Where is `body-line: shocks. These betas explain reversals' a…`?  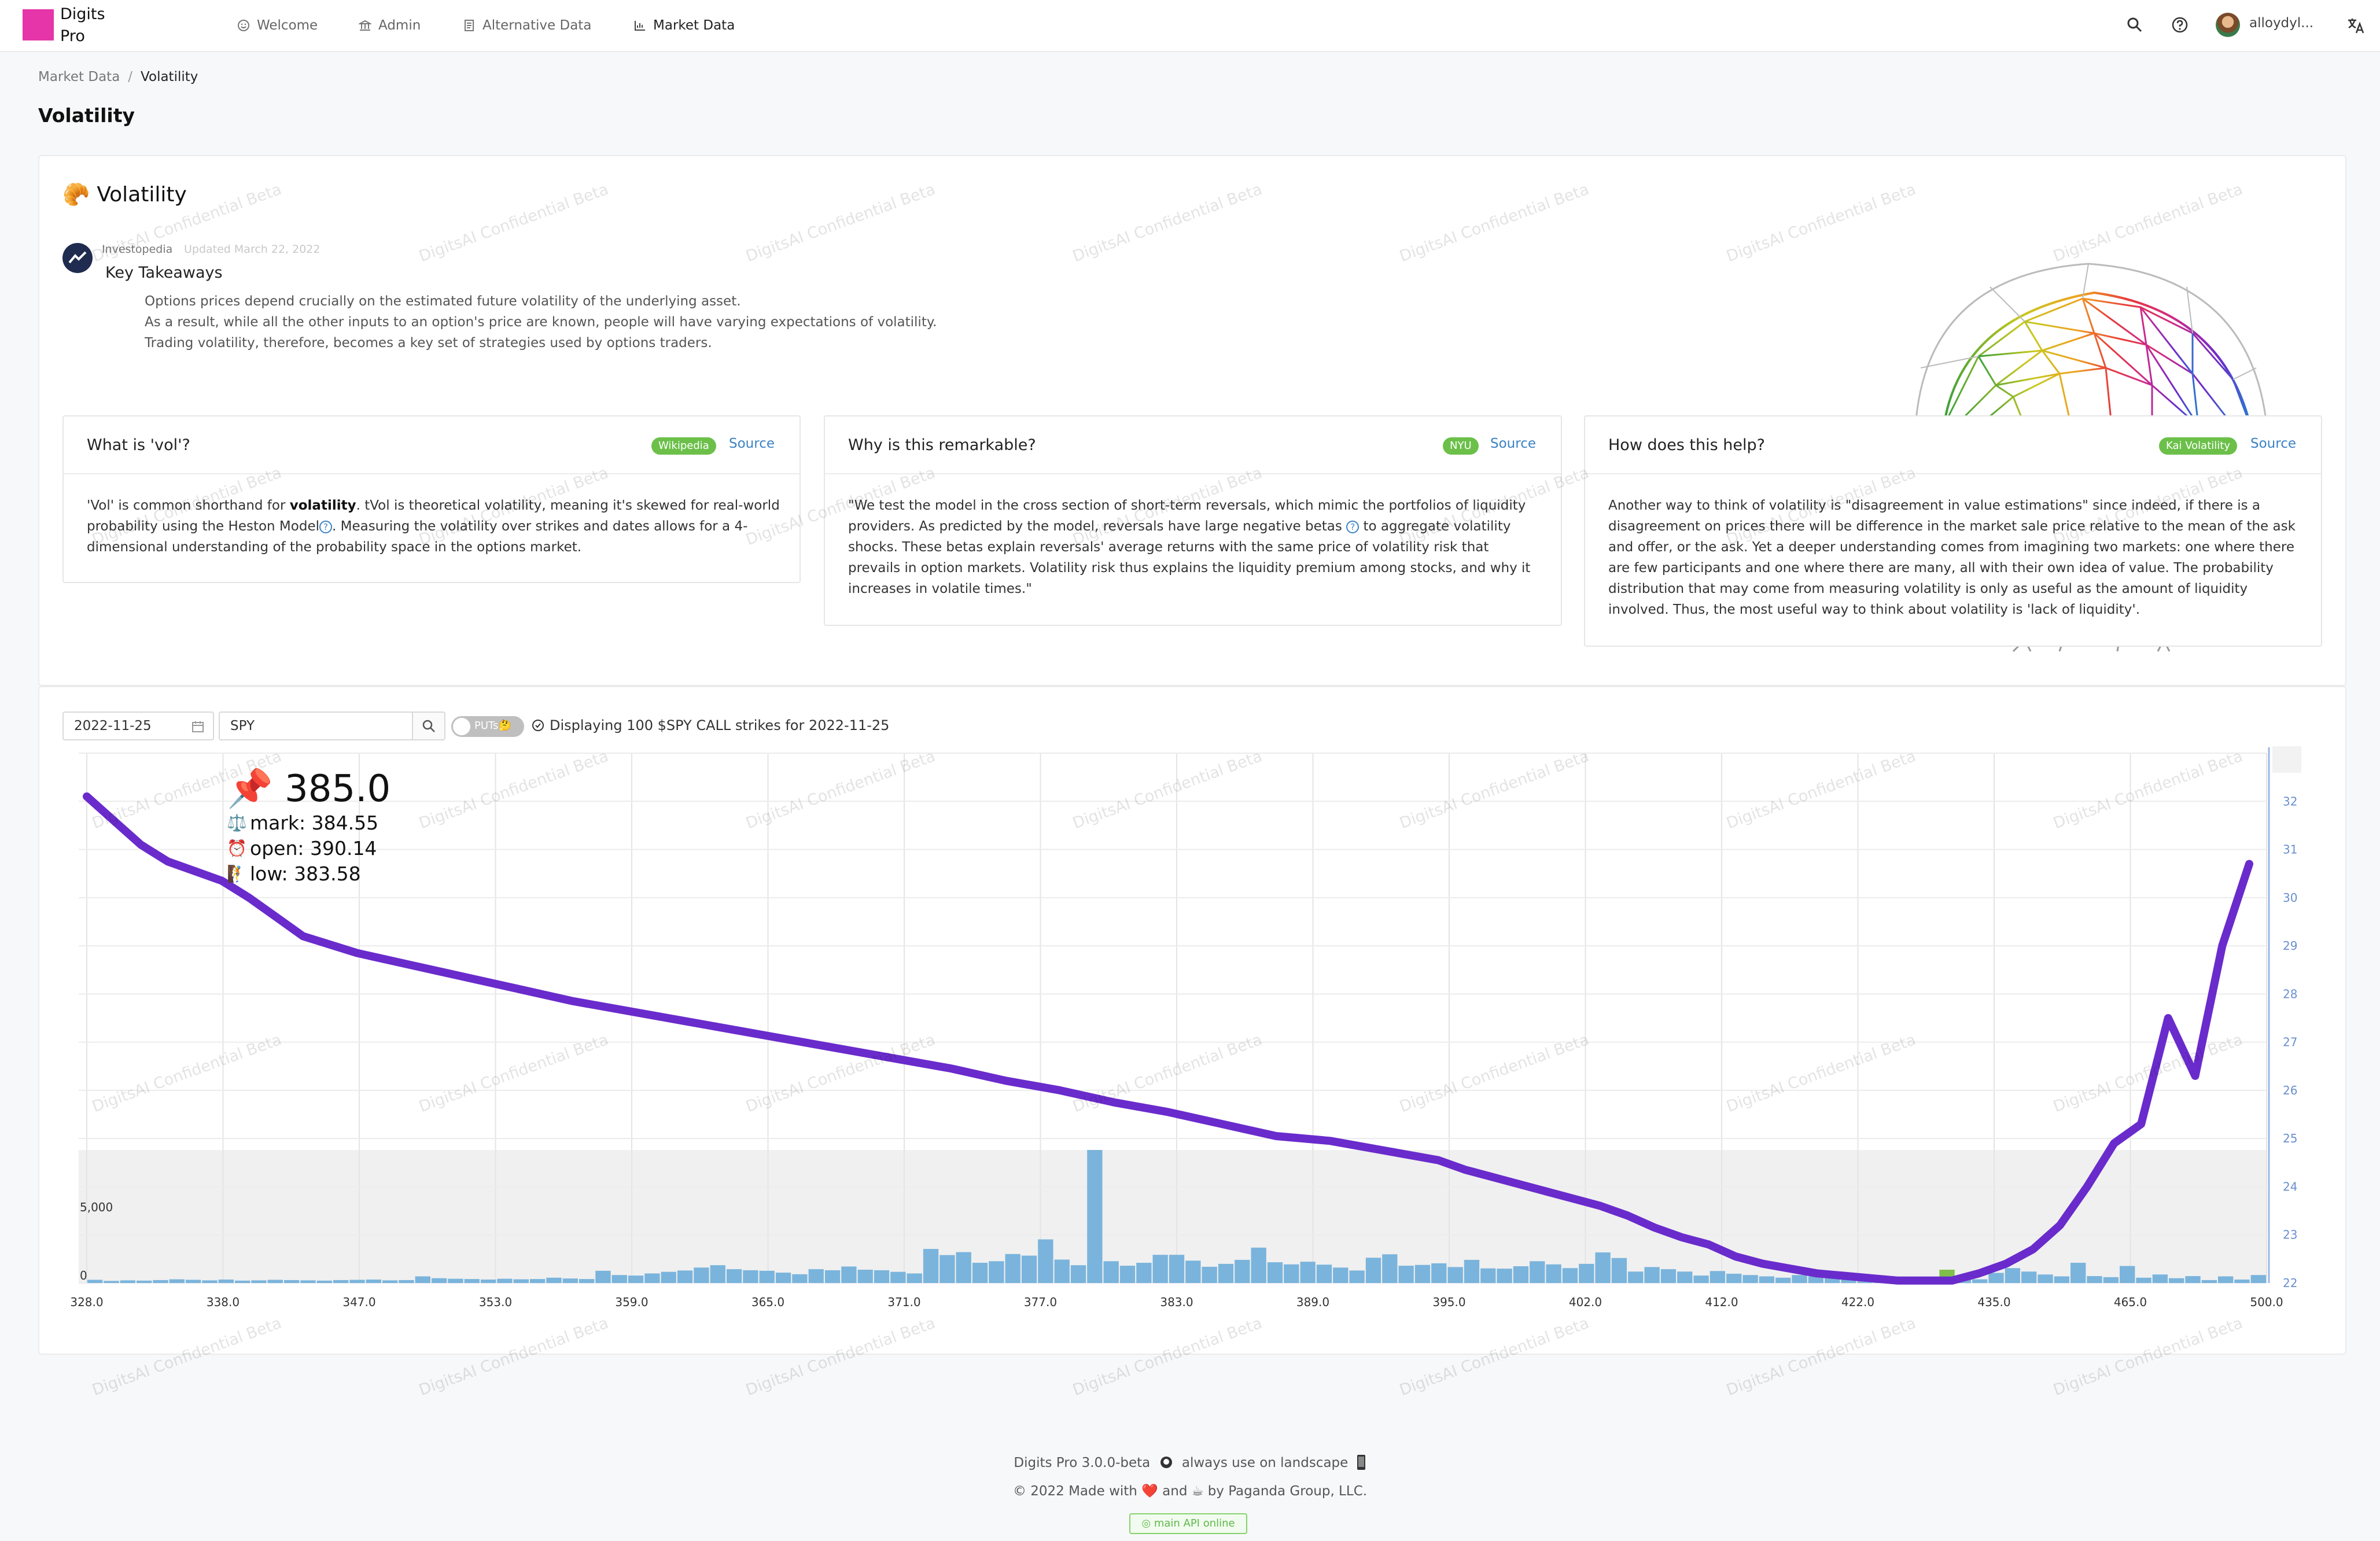
body-line: shocks. These betas explain reversals' a… is located at coordinates (1168, 547).